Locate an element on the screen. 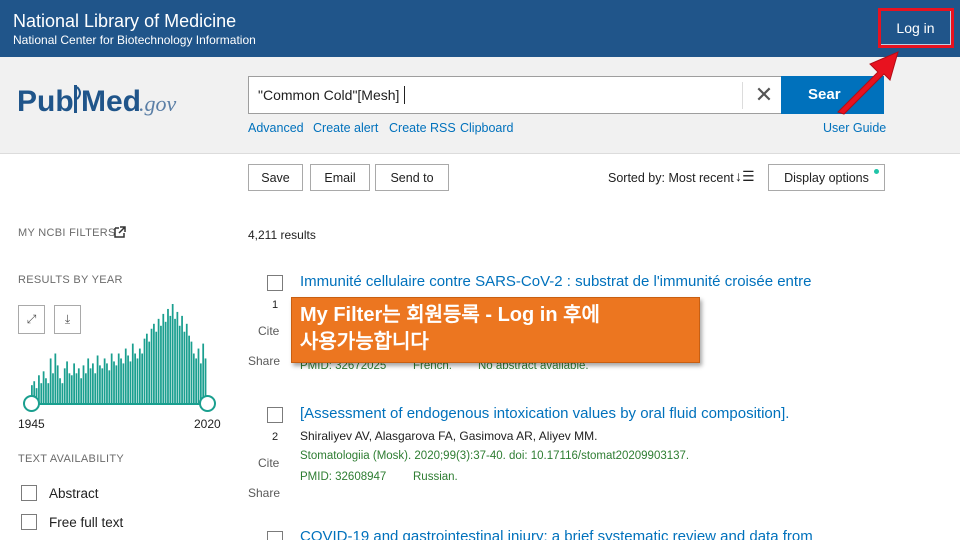  send-to-button: Send to is located at coordinates (412, 177).